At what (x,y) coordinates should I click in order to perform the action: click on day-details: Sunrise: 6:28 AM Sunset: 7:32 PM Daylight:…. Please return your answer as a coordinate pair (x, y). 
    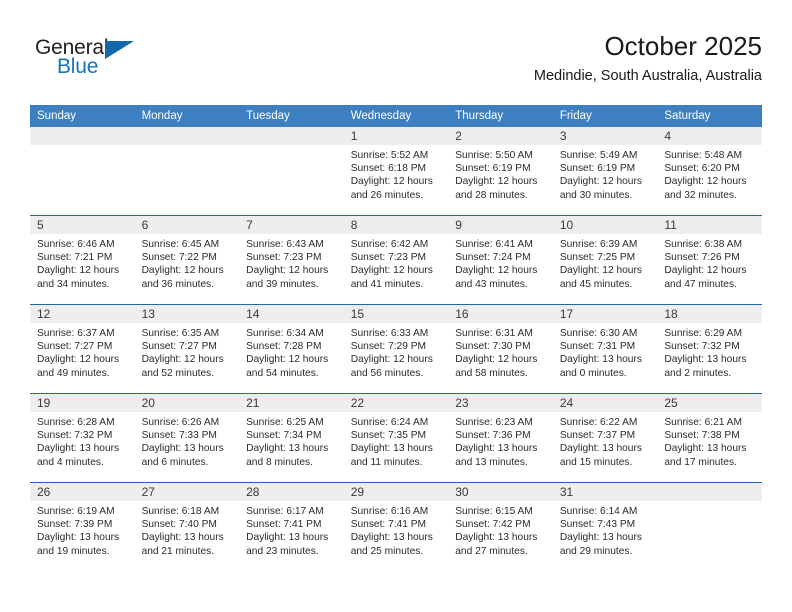
    Looking at the image, I should click on (82, 440).